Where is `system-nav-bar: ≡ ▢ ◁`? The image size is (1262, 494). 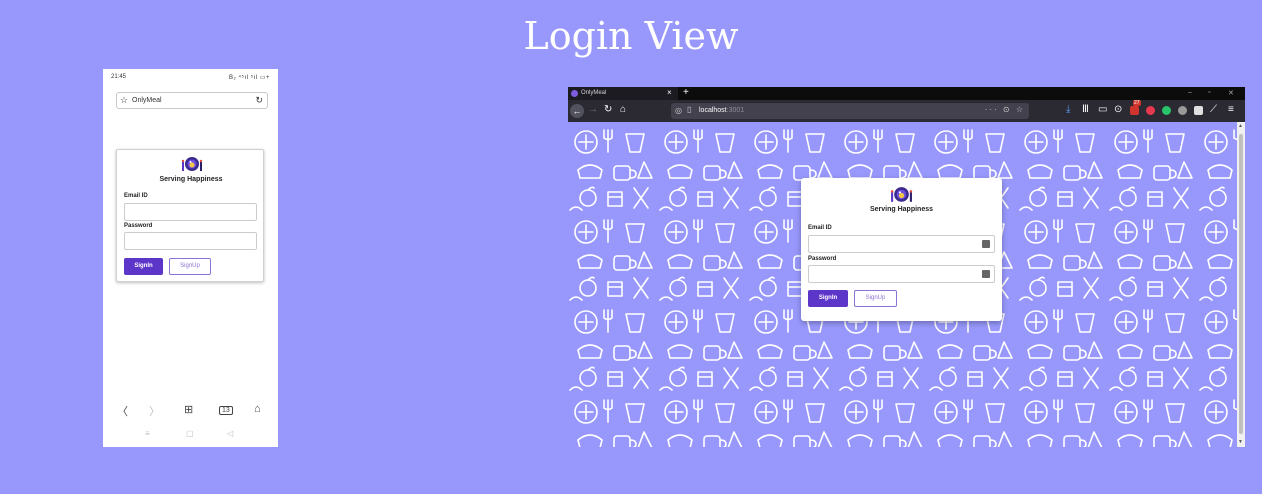 system-nav-bar: ≡ ▢ ◁ is located at coordinates (190, 434).